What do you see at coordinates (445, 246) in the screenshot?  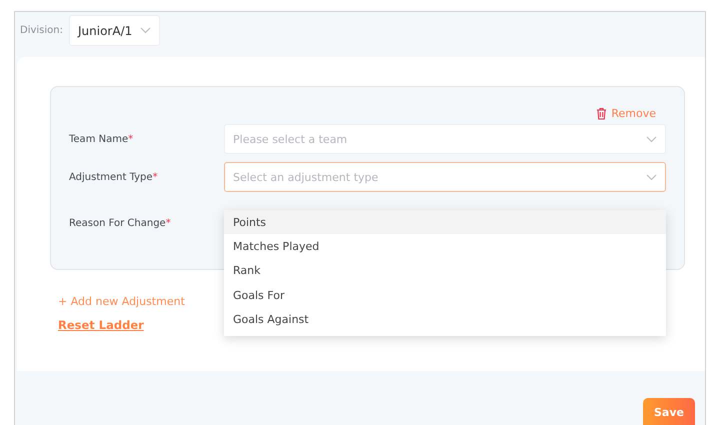 I see `dropdown-option: Matches Played` at bounding box center [445, 246].